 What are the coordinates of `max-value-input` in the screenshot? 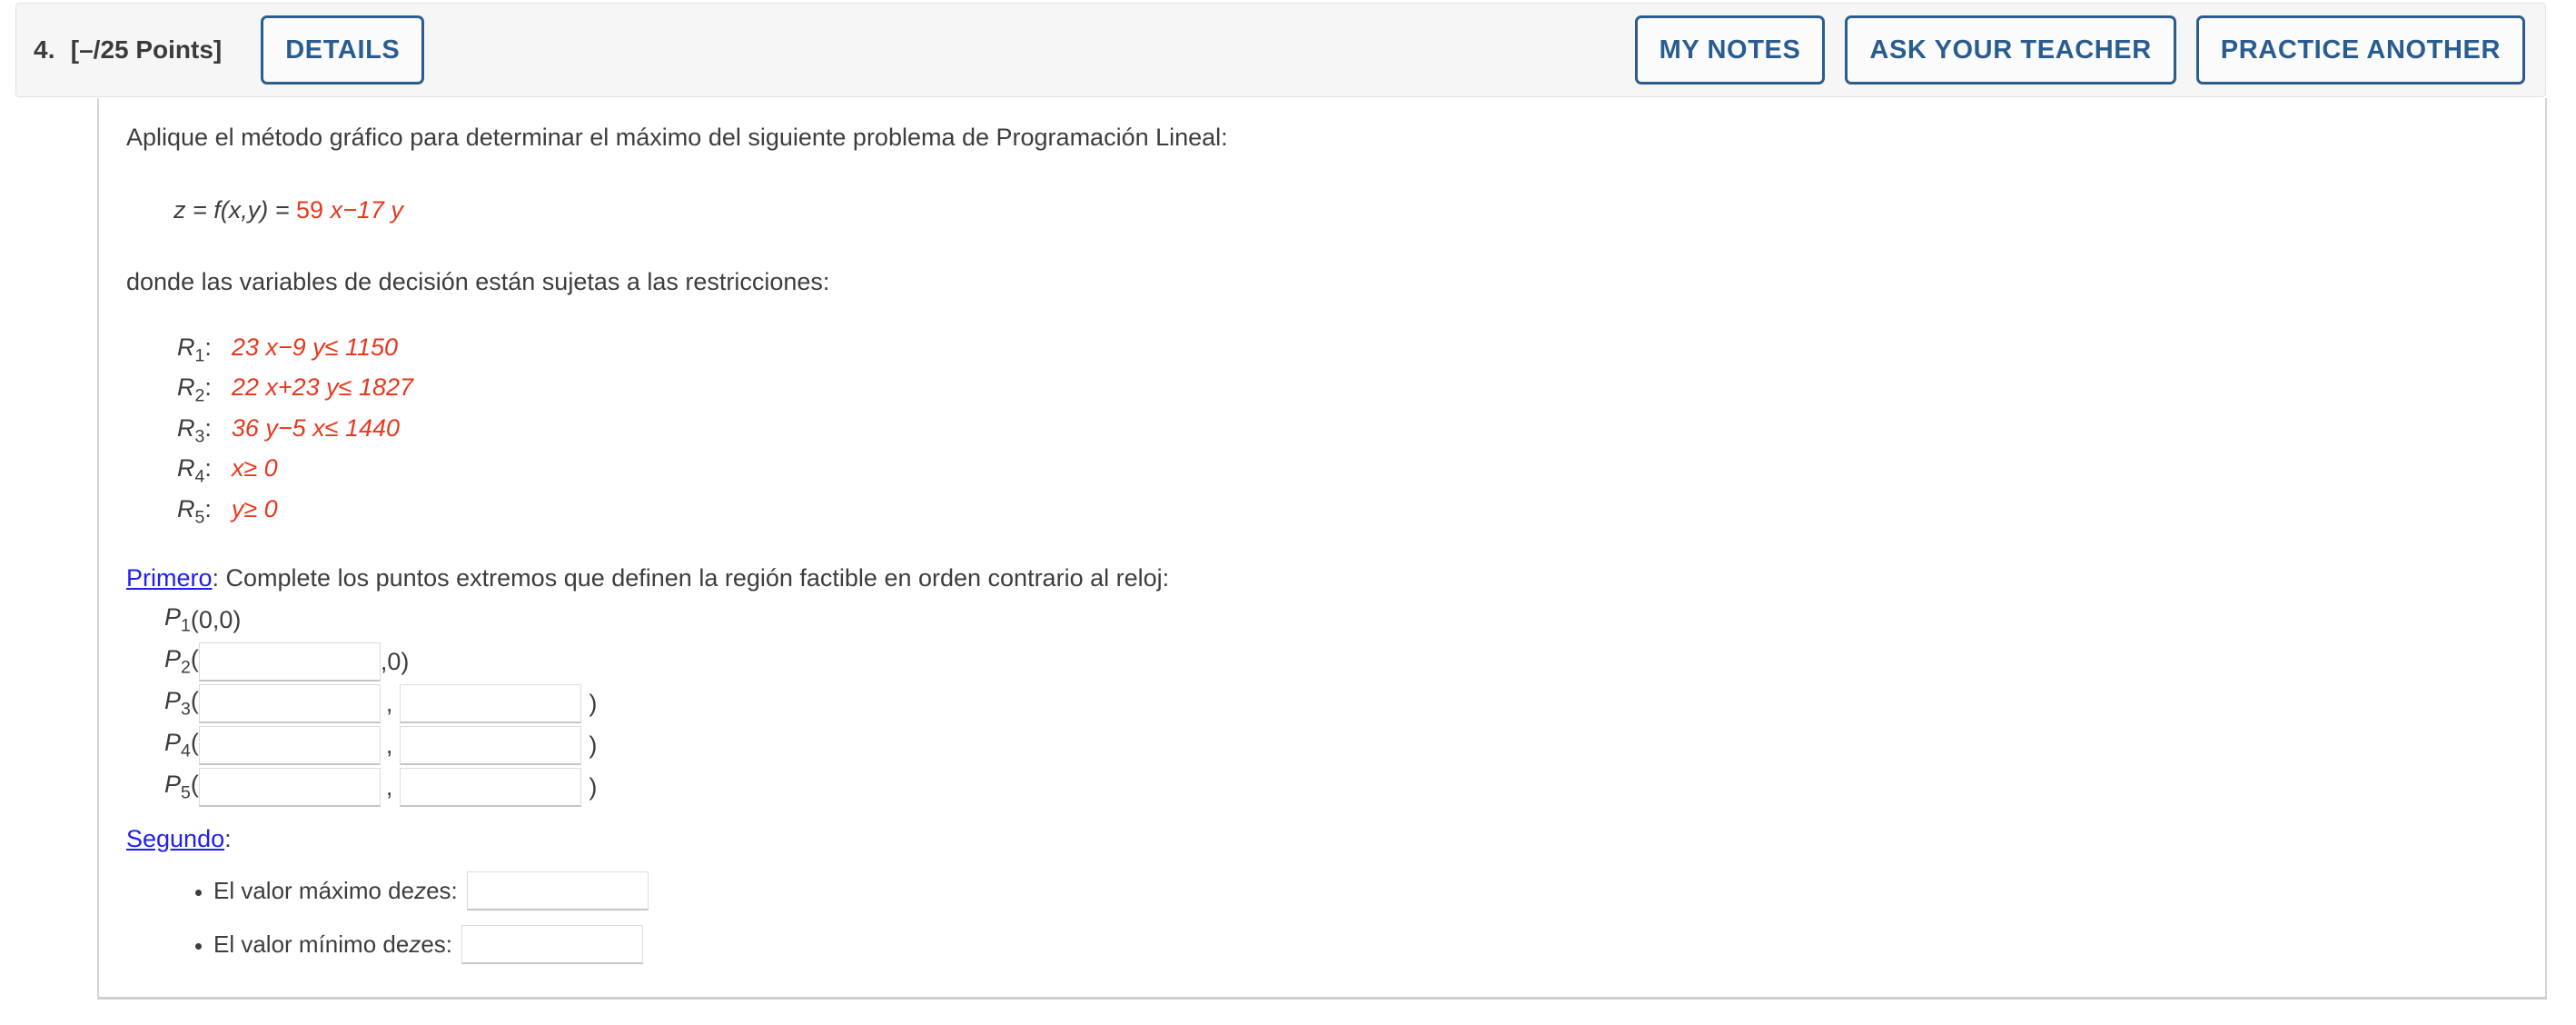 It's located at (557, 891).